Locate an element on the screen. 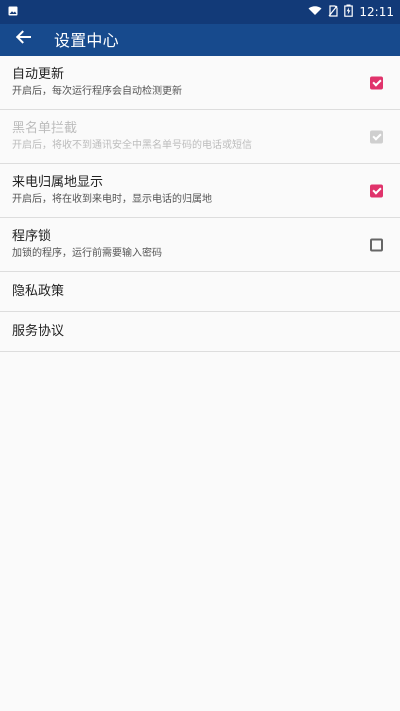 This screenshot has width=400, height=711. status-bar: 12:11 is located at coordinates (200, 12).